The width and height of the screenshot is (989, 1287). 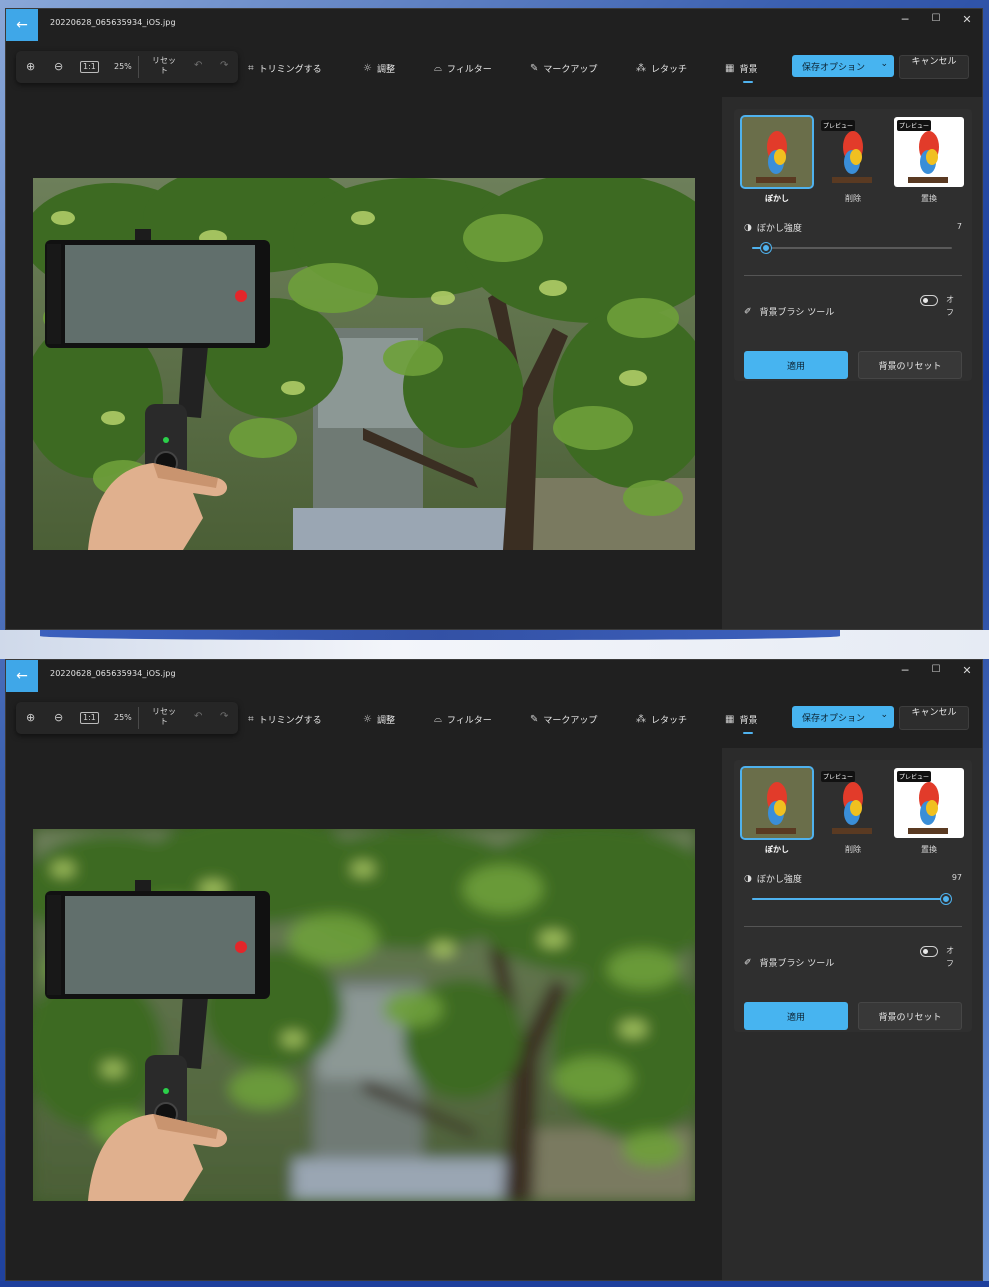 What do you see at coordinates (959, 226) in the screenshot?
I see `blur-strength-value: 7` at bounding box center [959, 226].